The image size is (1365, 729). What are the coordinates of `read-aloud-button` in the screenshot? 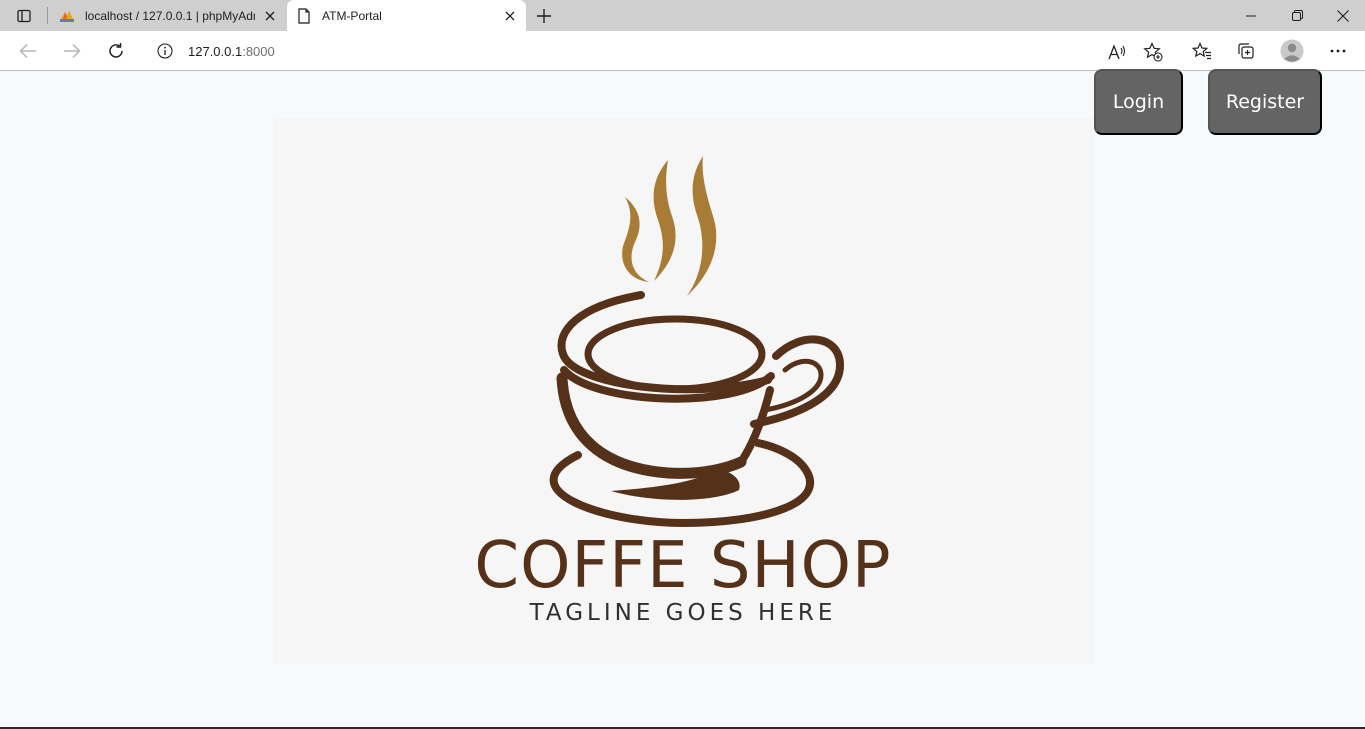 It's located at (1117, 52).